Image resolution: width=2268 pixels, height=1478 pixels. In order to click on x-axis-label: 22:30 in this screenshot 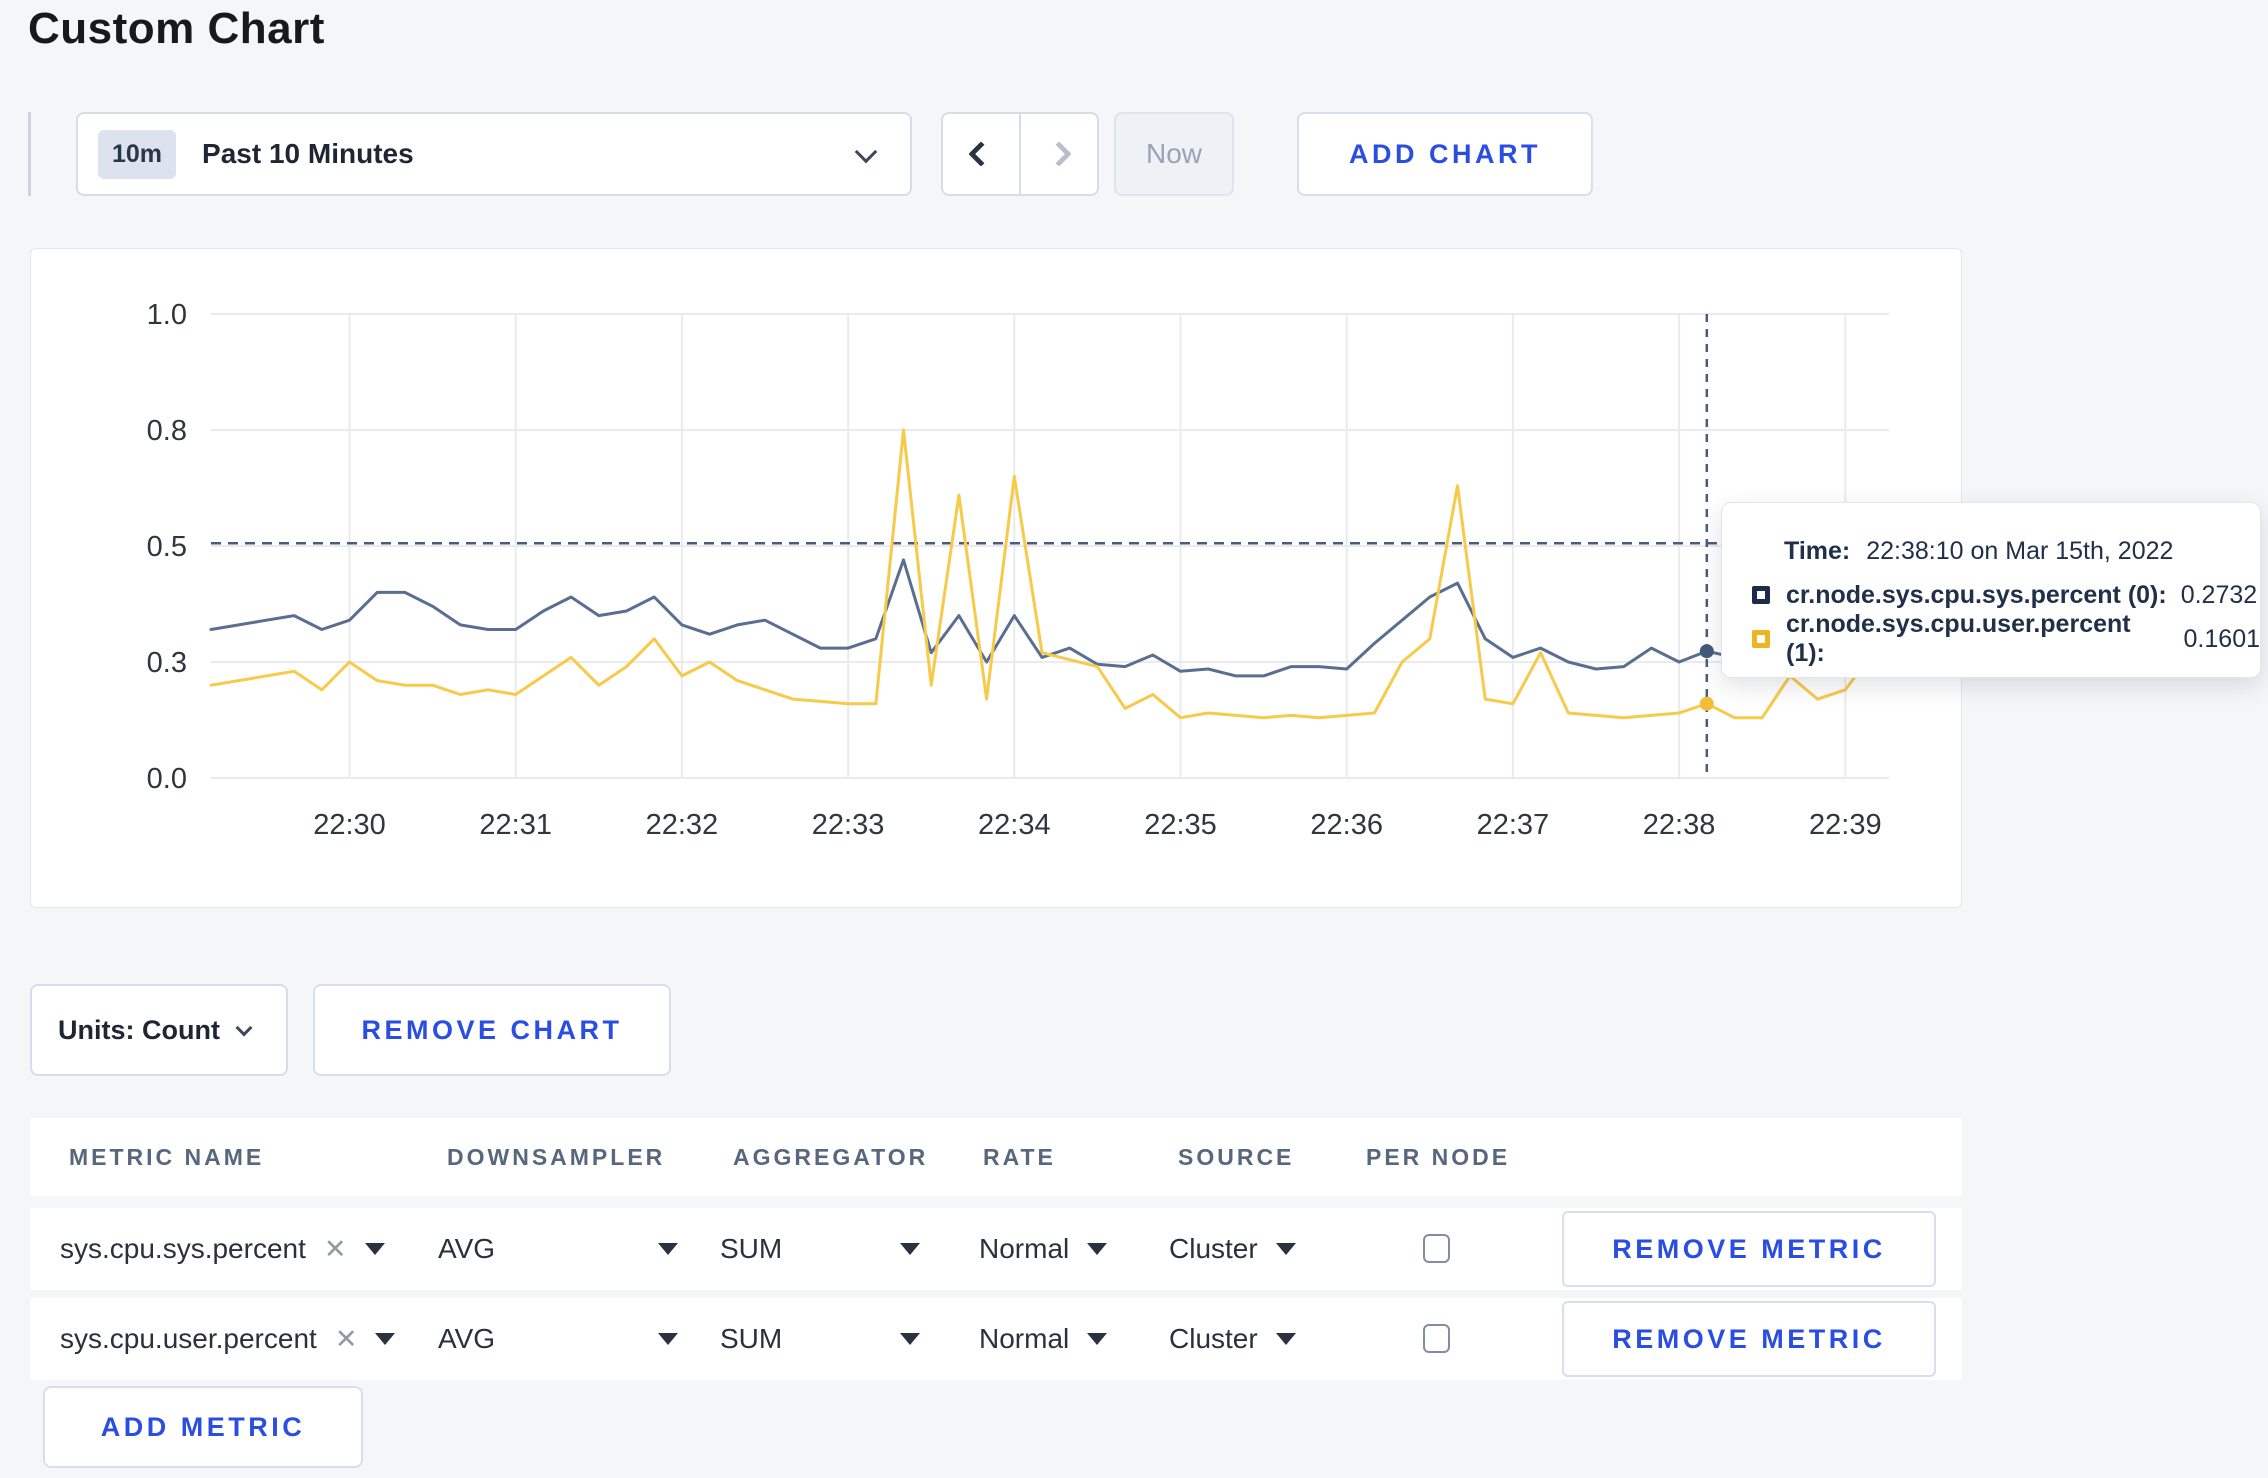, I will do `click(349, 825)`.